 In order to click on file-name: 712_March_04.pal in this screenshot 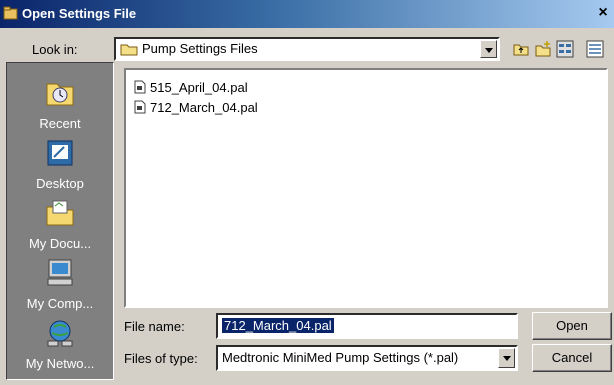, I will do `click(204, 107)`.